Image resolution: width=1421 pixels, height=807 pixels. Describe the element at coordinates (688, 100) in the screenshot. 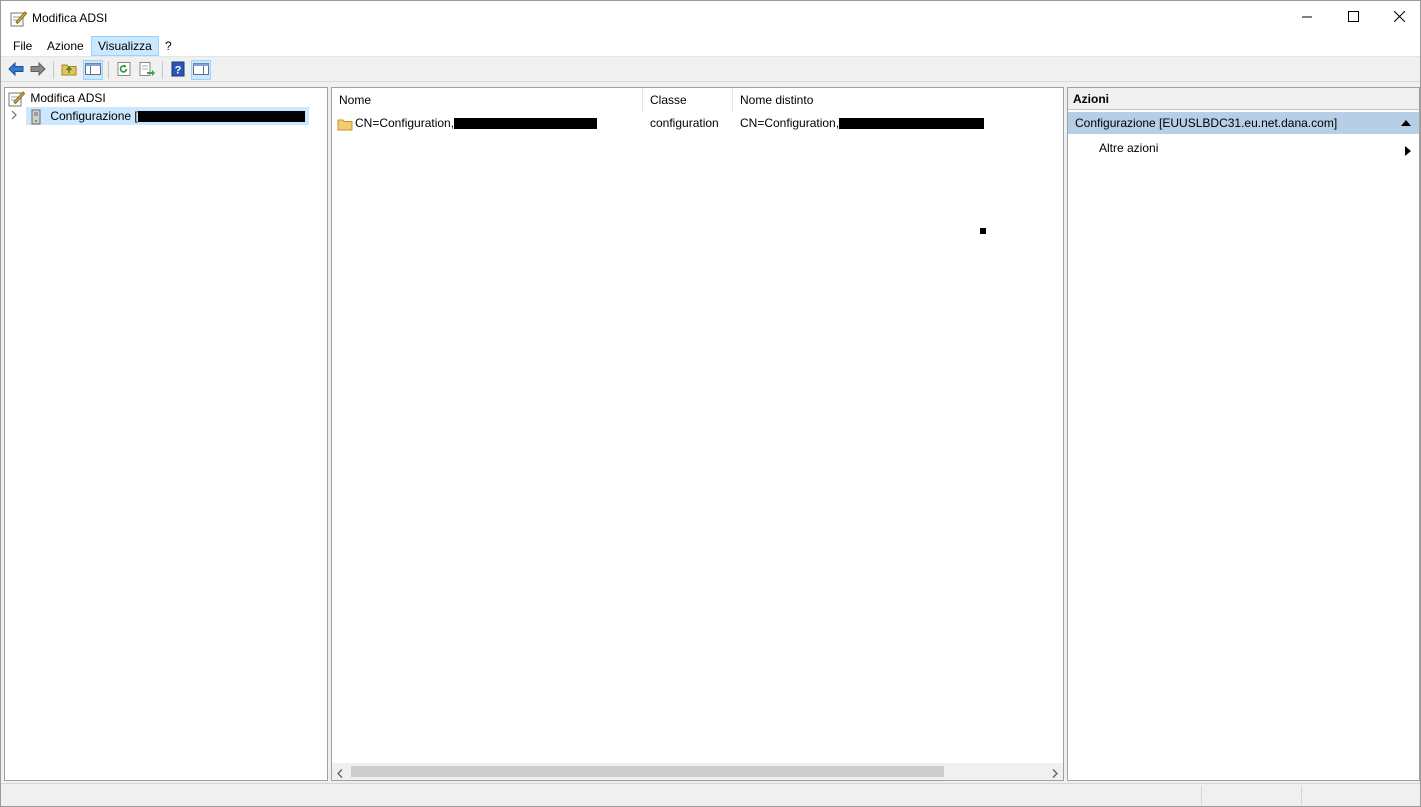

I see `column-header-classe: Classe` at that location.